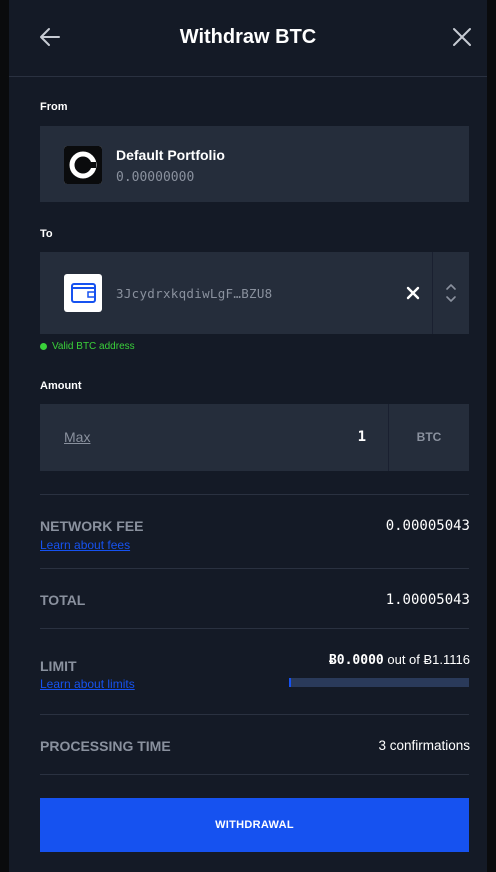 This screenshot has height=872, width=496. I want to click on valid-status-dot, so click(43, 346).